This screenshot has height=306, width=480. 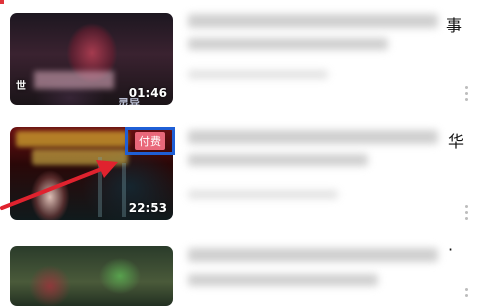 What do you see at coordinates (74, 80) in the screenshot?
I see `thumbnail-blurred-text` at bounding box center [74, 80].